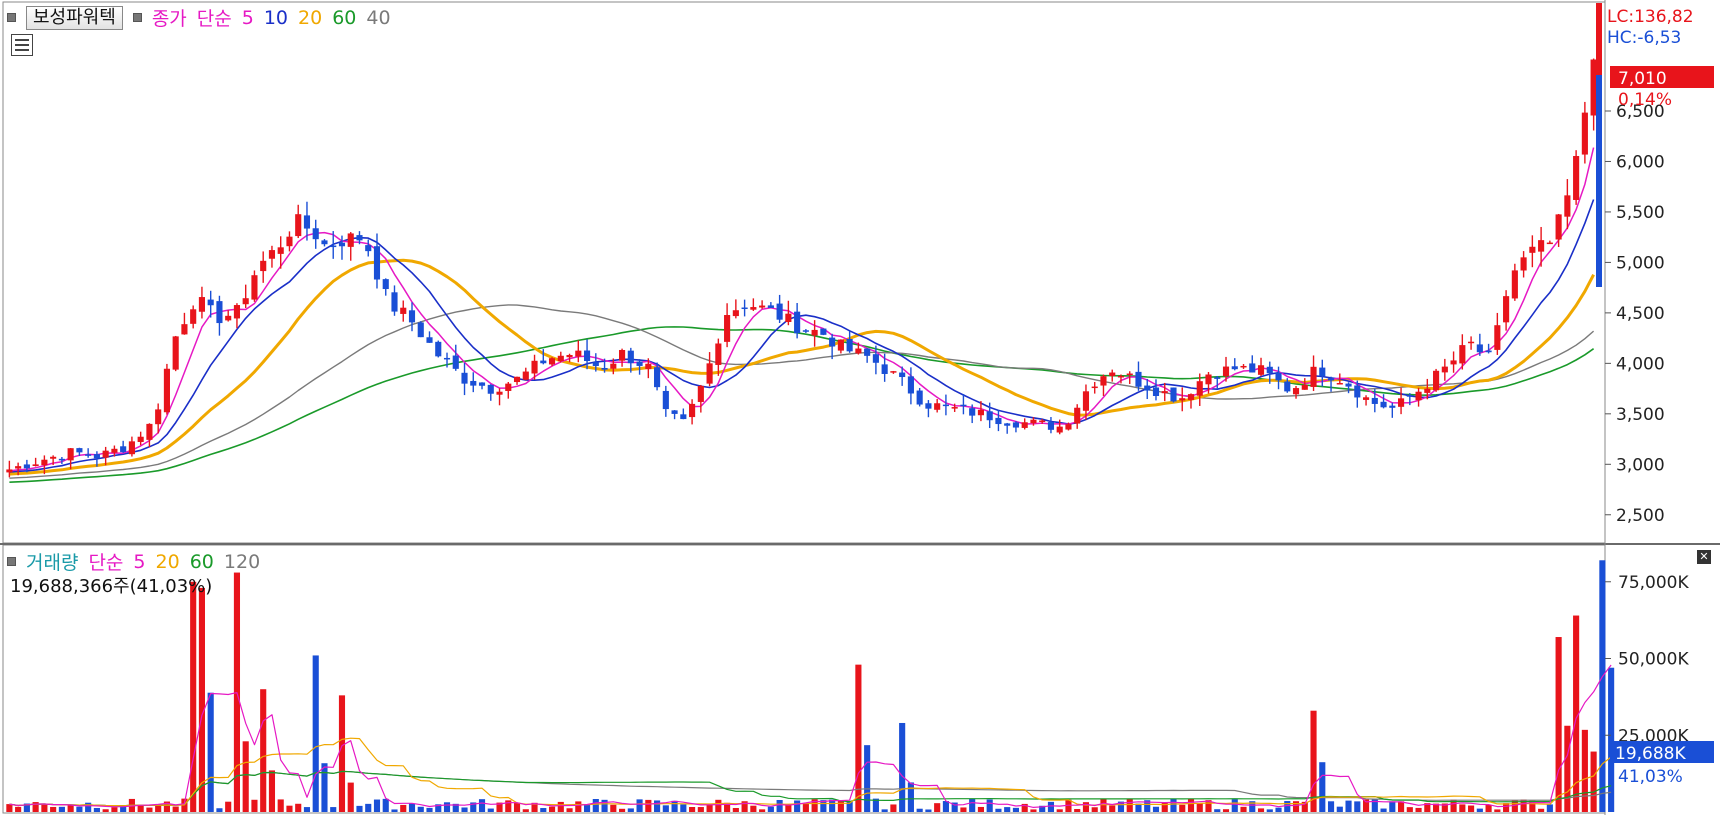 The image size is (1720, 815). What do you see at coordinates (22, 45) in the screenshot?
I see `calculator-icon` at bounding box center [22, 45].